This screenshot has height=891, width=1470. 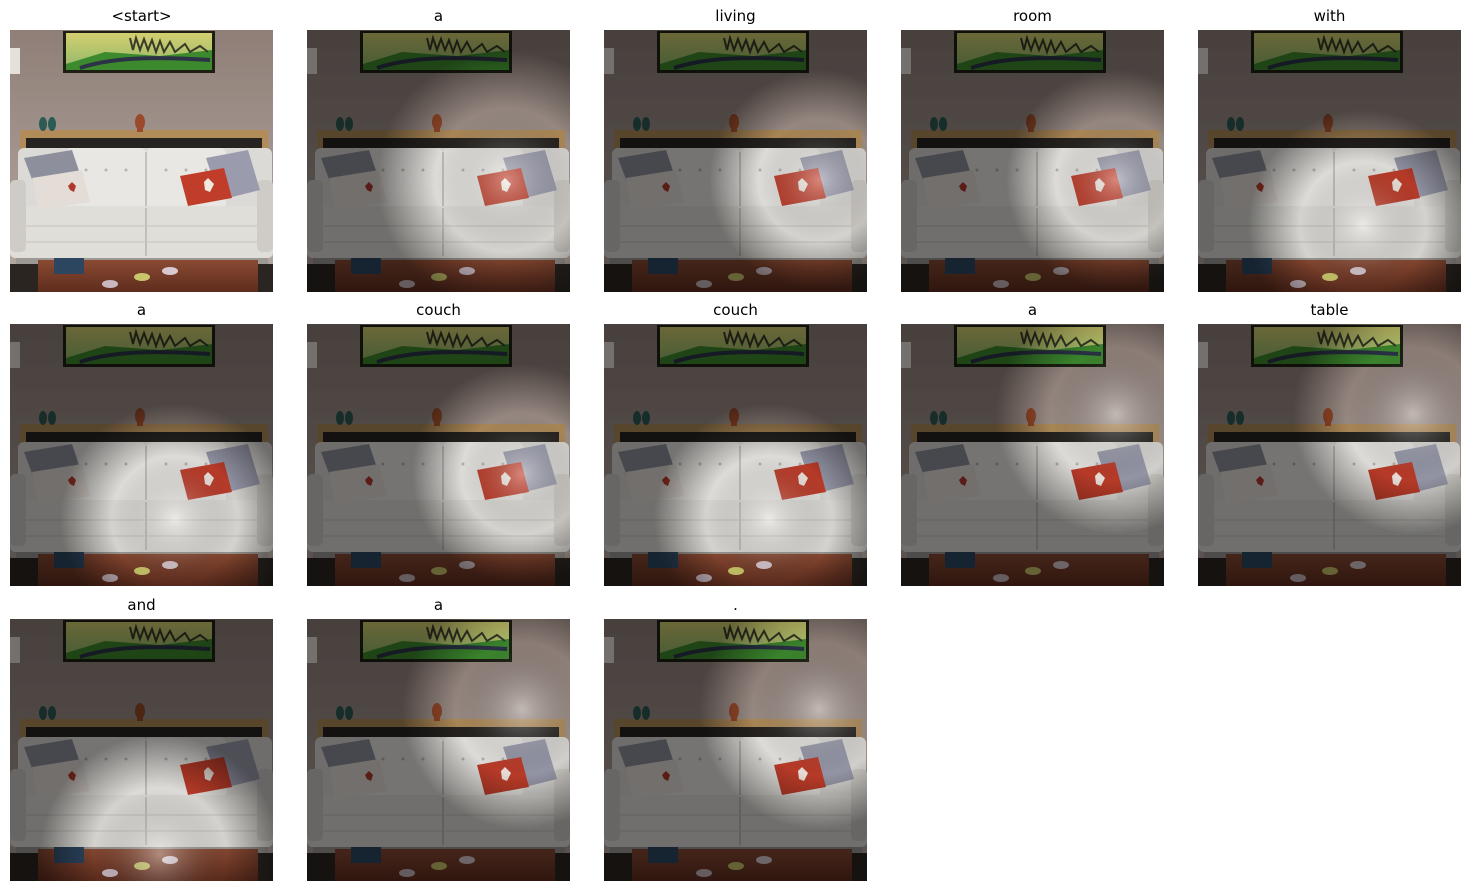 What do you see at coordinates (141, 16) in the screenshot?
I see `panel-caption: <start>` at bounding box center [141, 16].